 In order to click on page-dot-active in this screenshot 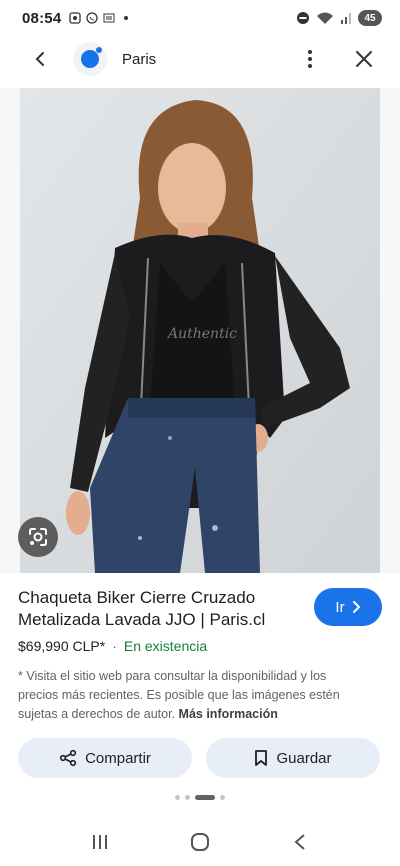, I will do `click(205, 797)`.